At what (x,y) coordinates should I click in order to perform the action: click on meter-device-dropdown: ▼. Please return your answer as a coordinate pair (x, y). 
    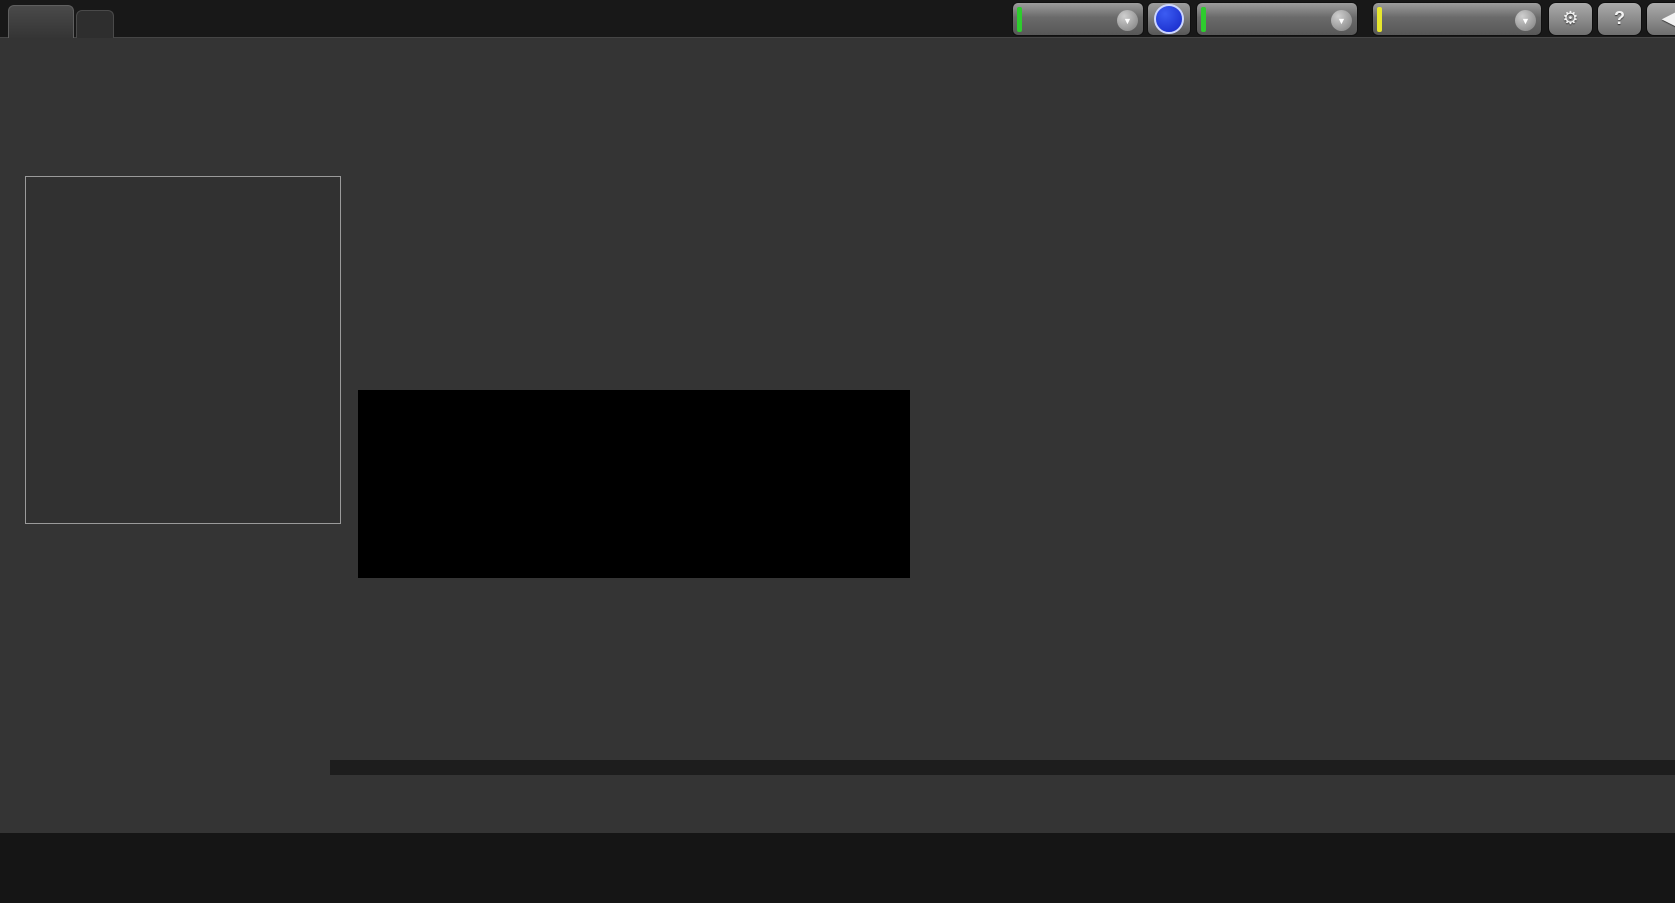
    Looking at the image, I should click on (1078, 19).